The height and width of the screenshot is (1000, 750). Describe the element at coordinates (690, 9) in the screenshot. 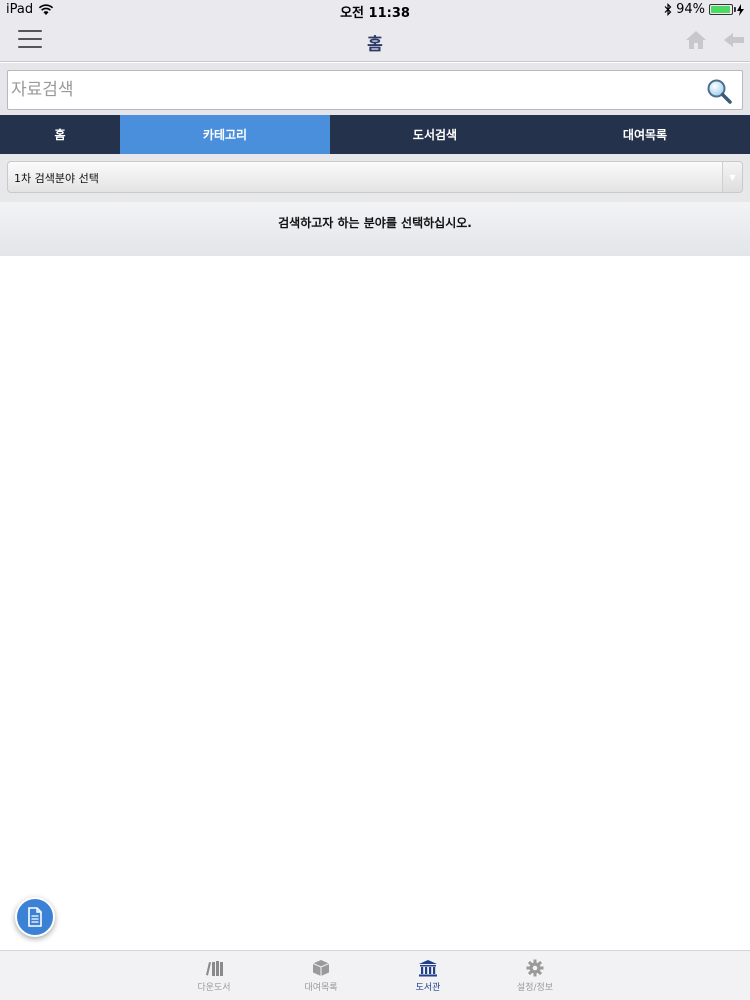

I see `battery-percent: 94%` at that location.